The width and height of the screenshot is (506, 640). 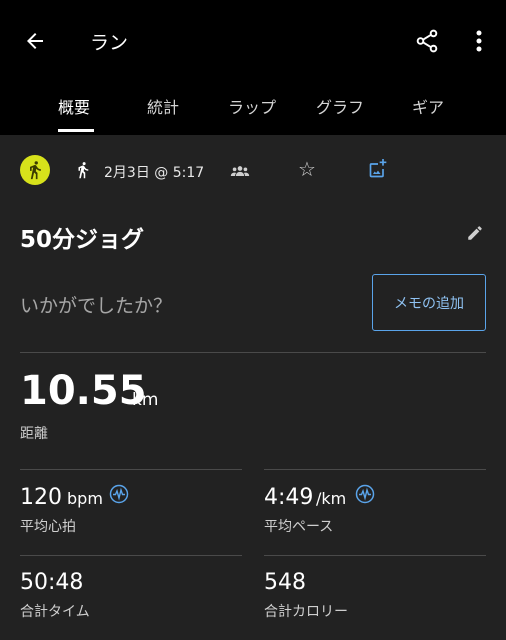 What do you see at coordinates (299, 527) in the screenshot?
I see `avg-pace-label: 平均ペース` at bounding box center [299, 527].